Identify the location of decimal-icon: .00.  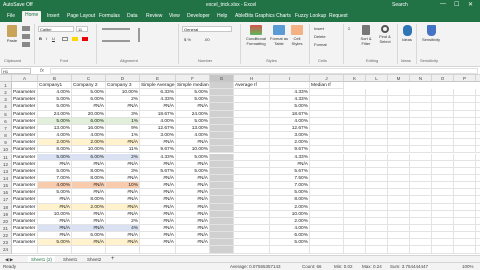
(207, 39).